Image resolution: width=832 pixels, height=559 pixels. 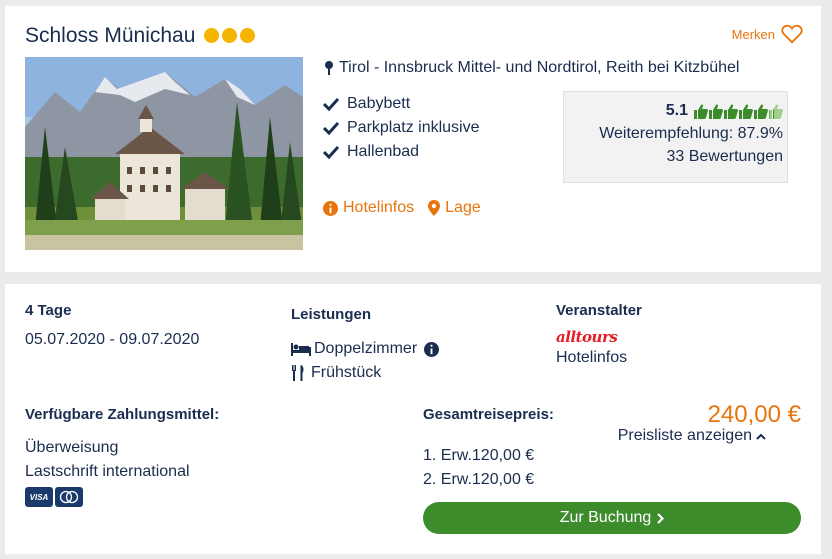 What do you see at coordinates (69, 497) in the screenshot?
I see `mastercard-icon` at bounding box center [69, 497].